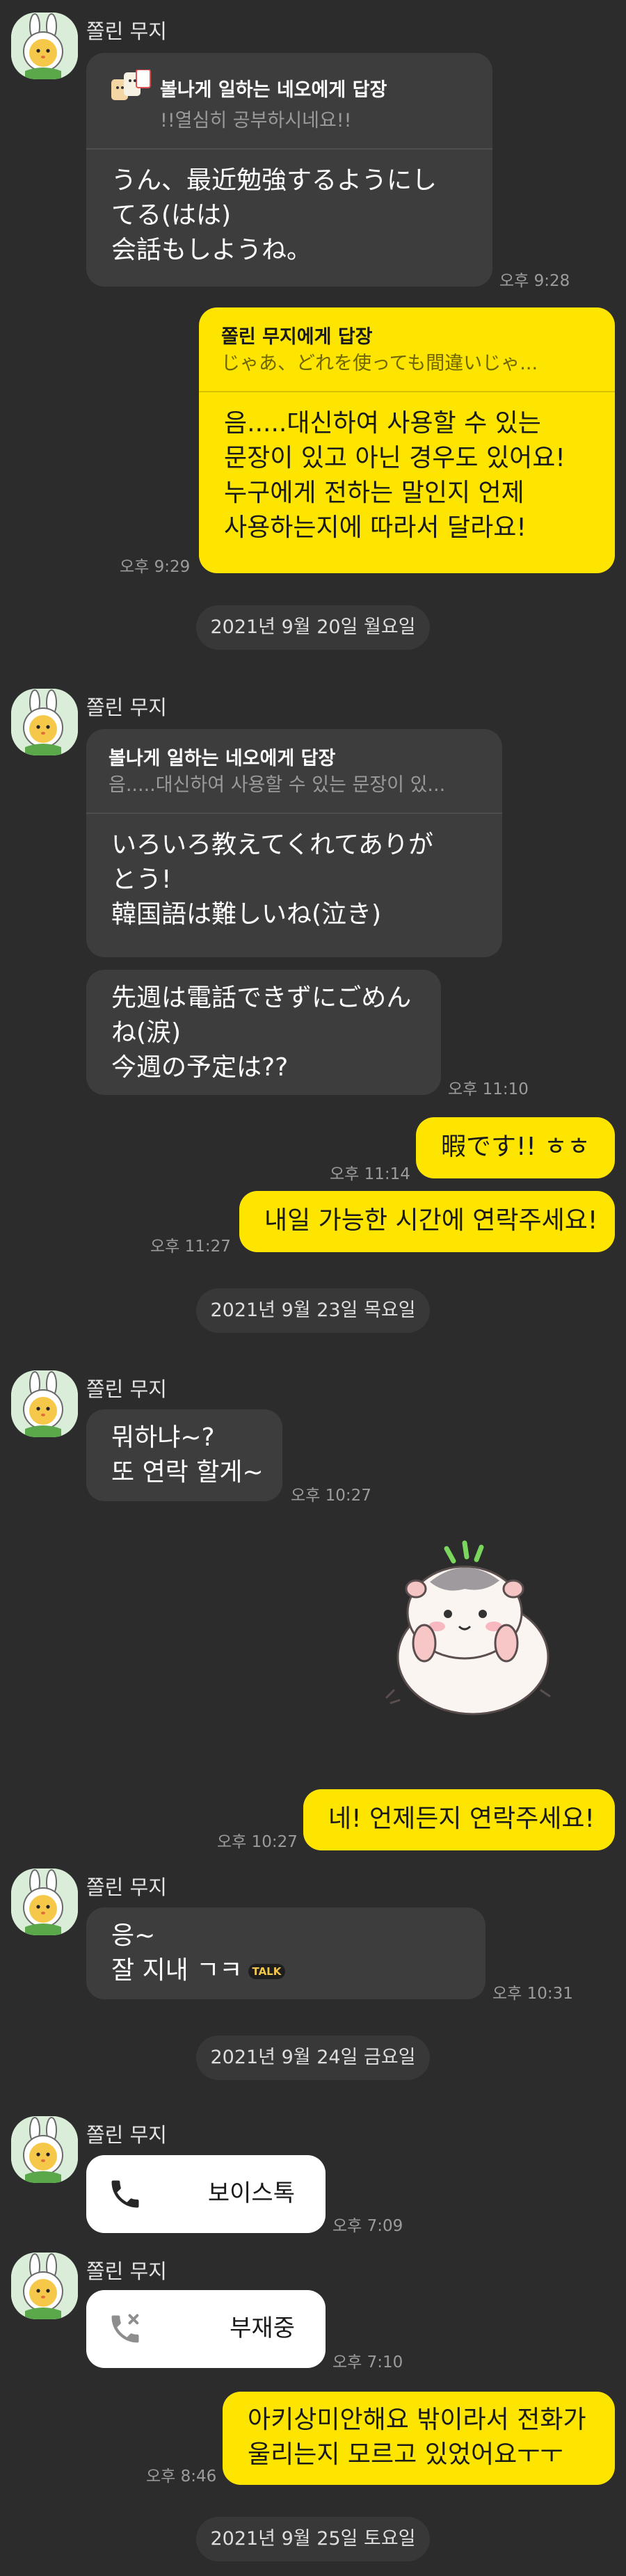 This screenshot has height=2576, width=626. What do you see at coordinates (297, 337) in the screenshot?
I see `reply-target: 쫄린 무지에게 답장` at bounding box center [297, 337].